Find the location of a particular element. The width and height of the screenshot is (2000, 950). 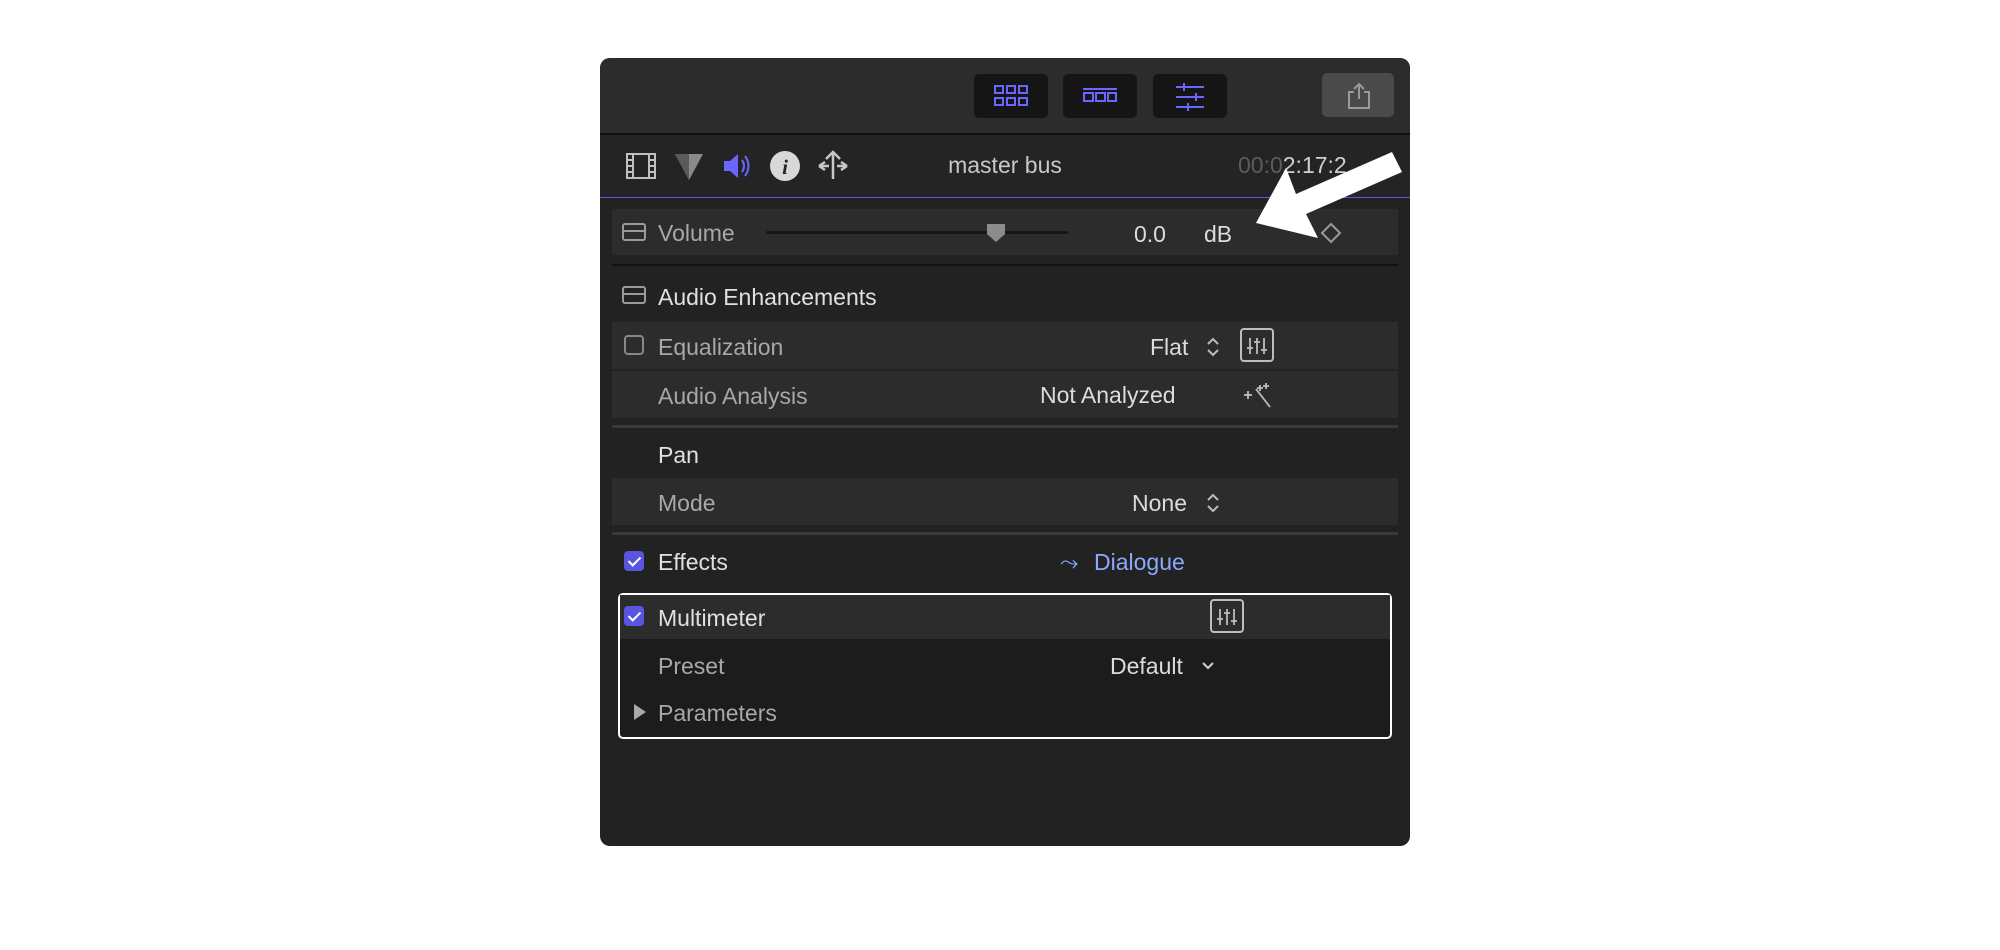

multimeter-editor-button is located at coordinates (1227, 616).